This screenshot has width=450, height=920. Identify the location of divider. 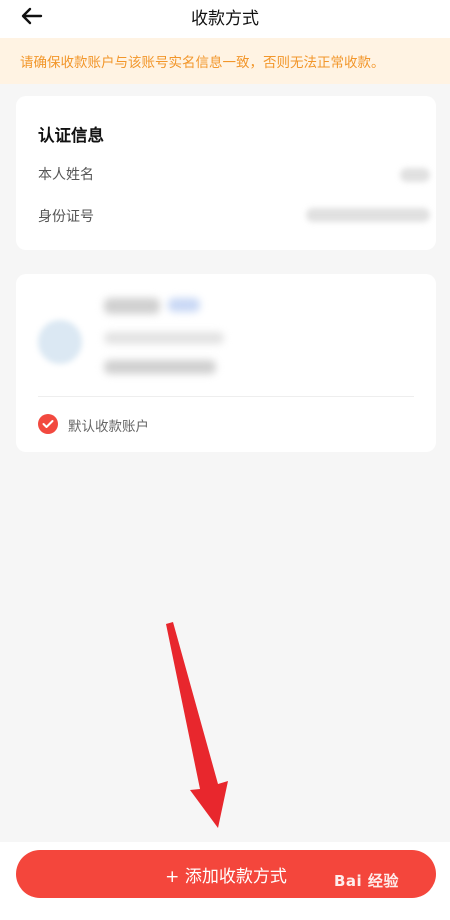
(226, 396).